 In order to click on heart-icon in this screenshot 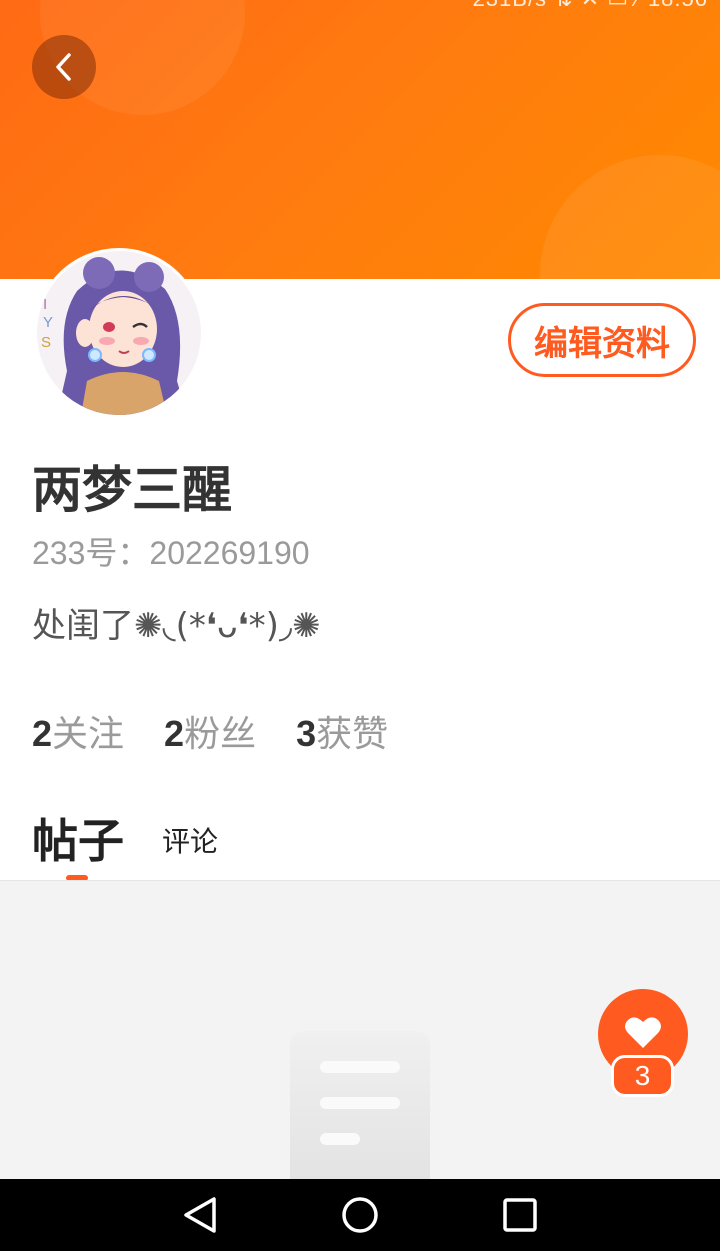, I will do `click(643, 1032)`.